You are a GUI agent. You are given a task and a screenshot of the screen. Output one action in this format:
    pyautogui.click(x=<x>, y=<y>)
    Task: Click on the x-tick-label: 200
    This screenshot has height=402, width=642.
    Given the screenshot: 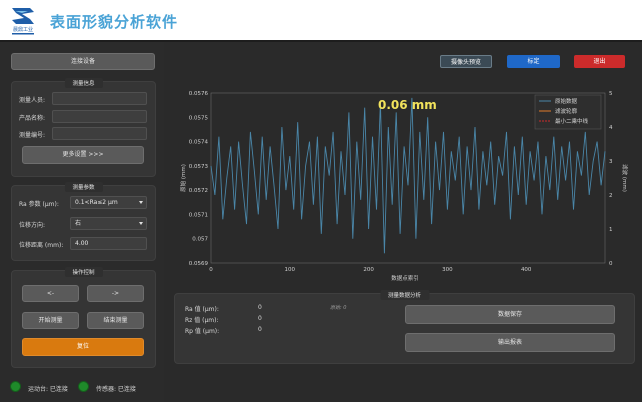 What is the action you would take?
    pyautogui.click(x=368, y=270)
    